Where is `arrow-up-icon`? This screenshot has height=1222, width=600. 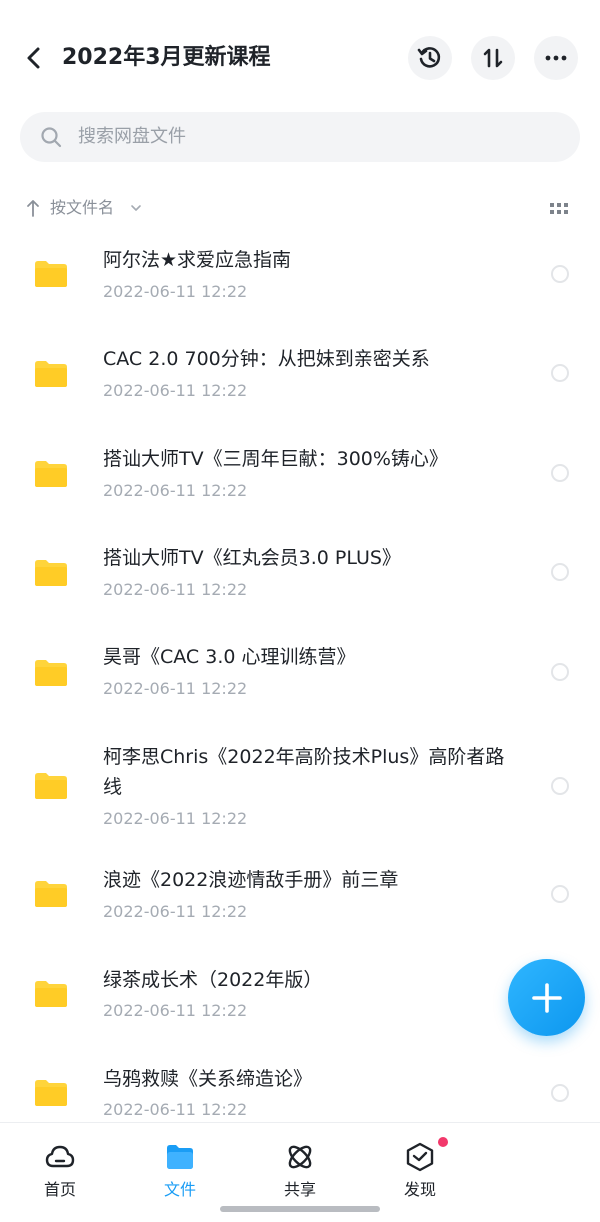
arrow-up-icon is located at coordinates (33, 208).